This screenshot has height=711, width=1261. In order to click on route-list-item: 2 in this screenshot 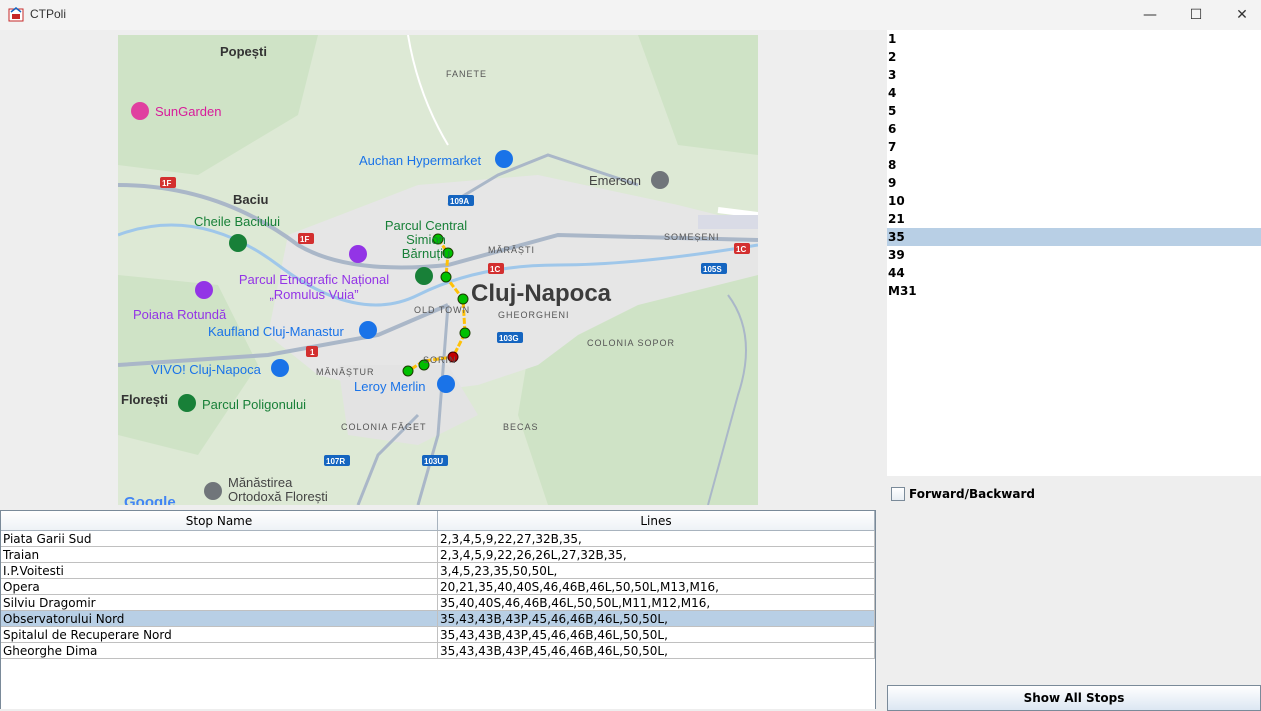, I will do `click(1074, 57)`.